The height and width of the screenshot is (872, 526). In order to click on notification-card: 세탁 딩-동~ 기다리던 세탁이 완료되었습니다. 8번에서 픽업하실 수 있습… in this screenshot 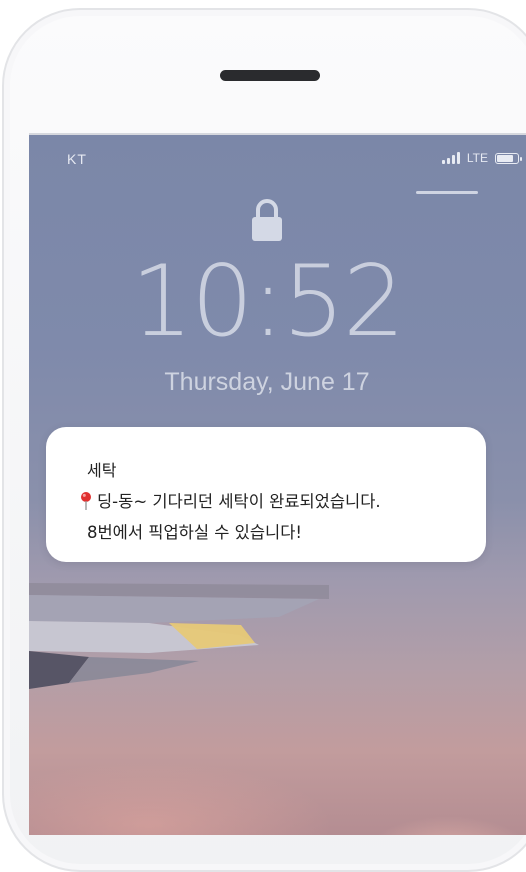, I will do `click(266, 494)`.